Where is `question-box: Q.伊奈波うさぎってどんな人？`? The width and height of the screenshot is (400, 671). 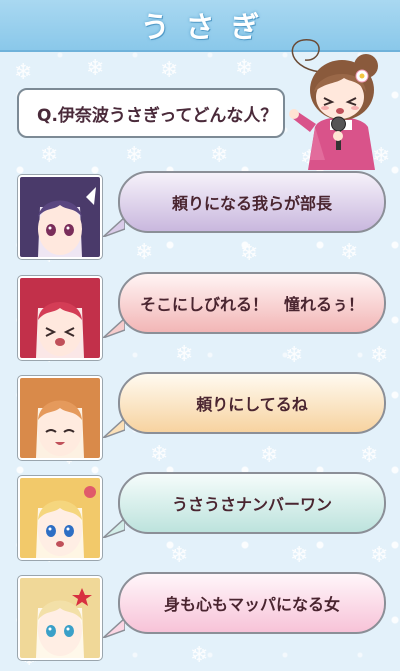
question-box: Q.伊奈波うさぎってどんな人？ is located at coordinates (151, 113).